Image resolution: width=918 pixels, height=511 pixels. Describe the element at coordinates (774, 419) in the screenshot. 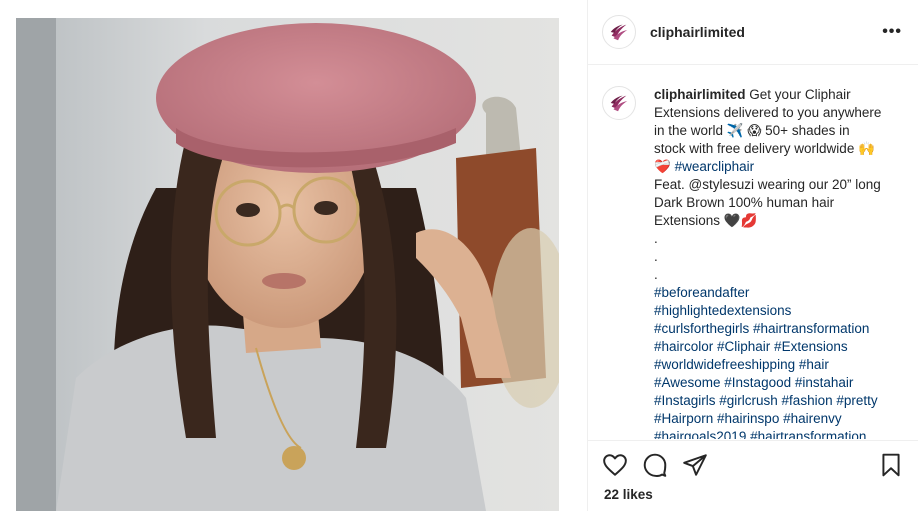

I see `hashtag-line: #Hairporn #hairinspo #hairenvy` at that location.